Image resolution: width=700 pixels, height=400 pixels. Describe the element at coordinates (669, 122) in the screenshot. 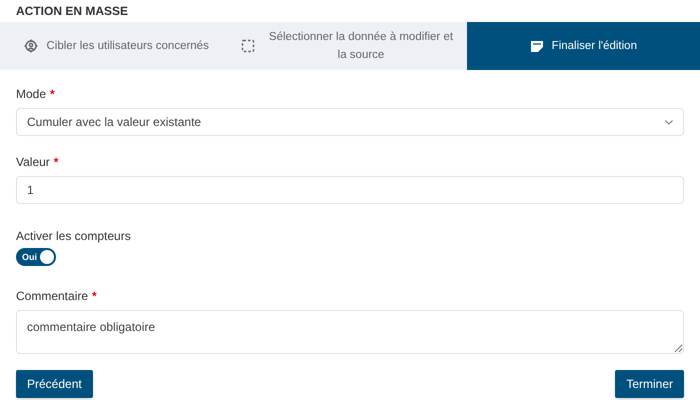

I see `chevron-down-icon` at that location.